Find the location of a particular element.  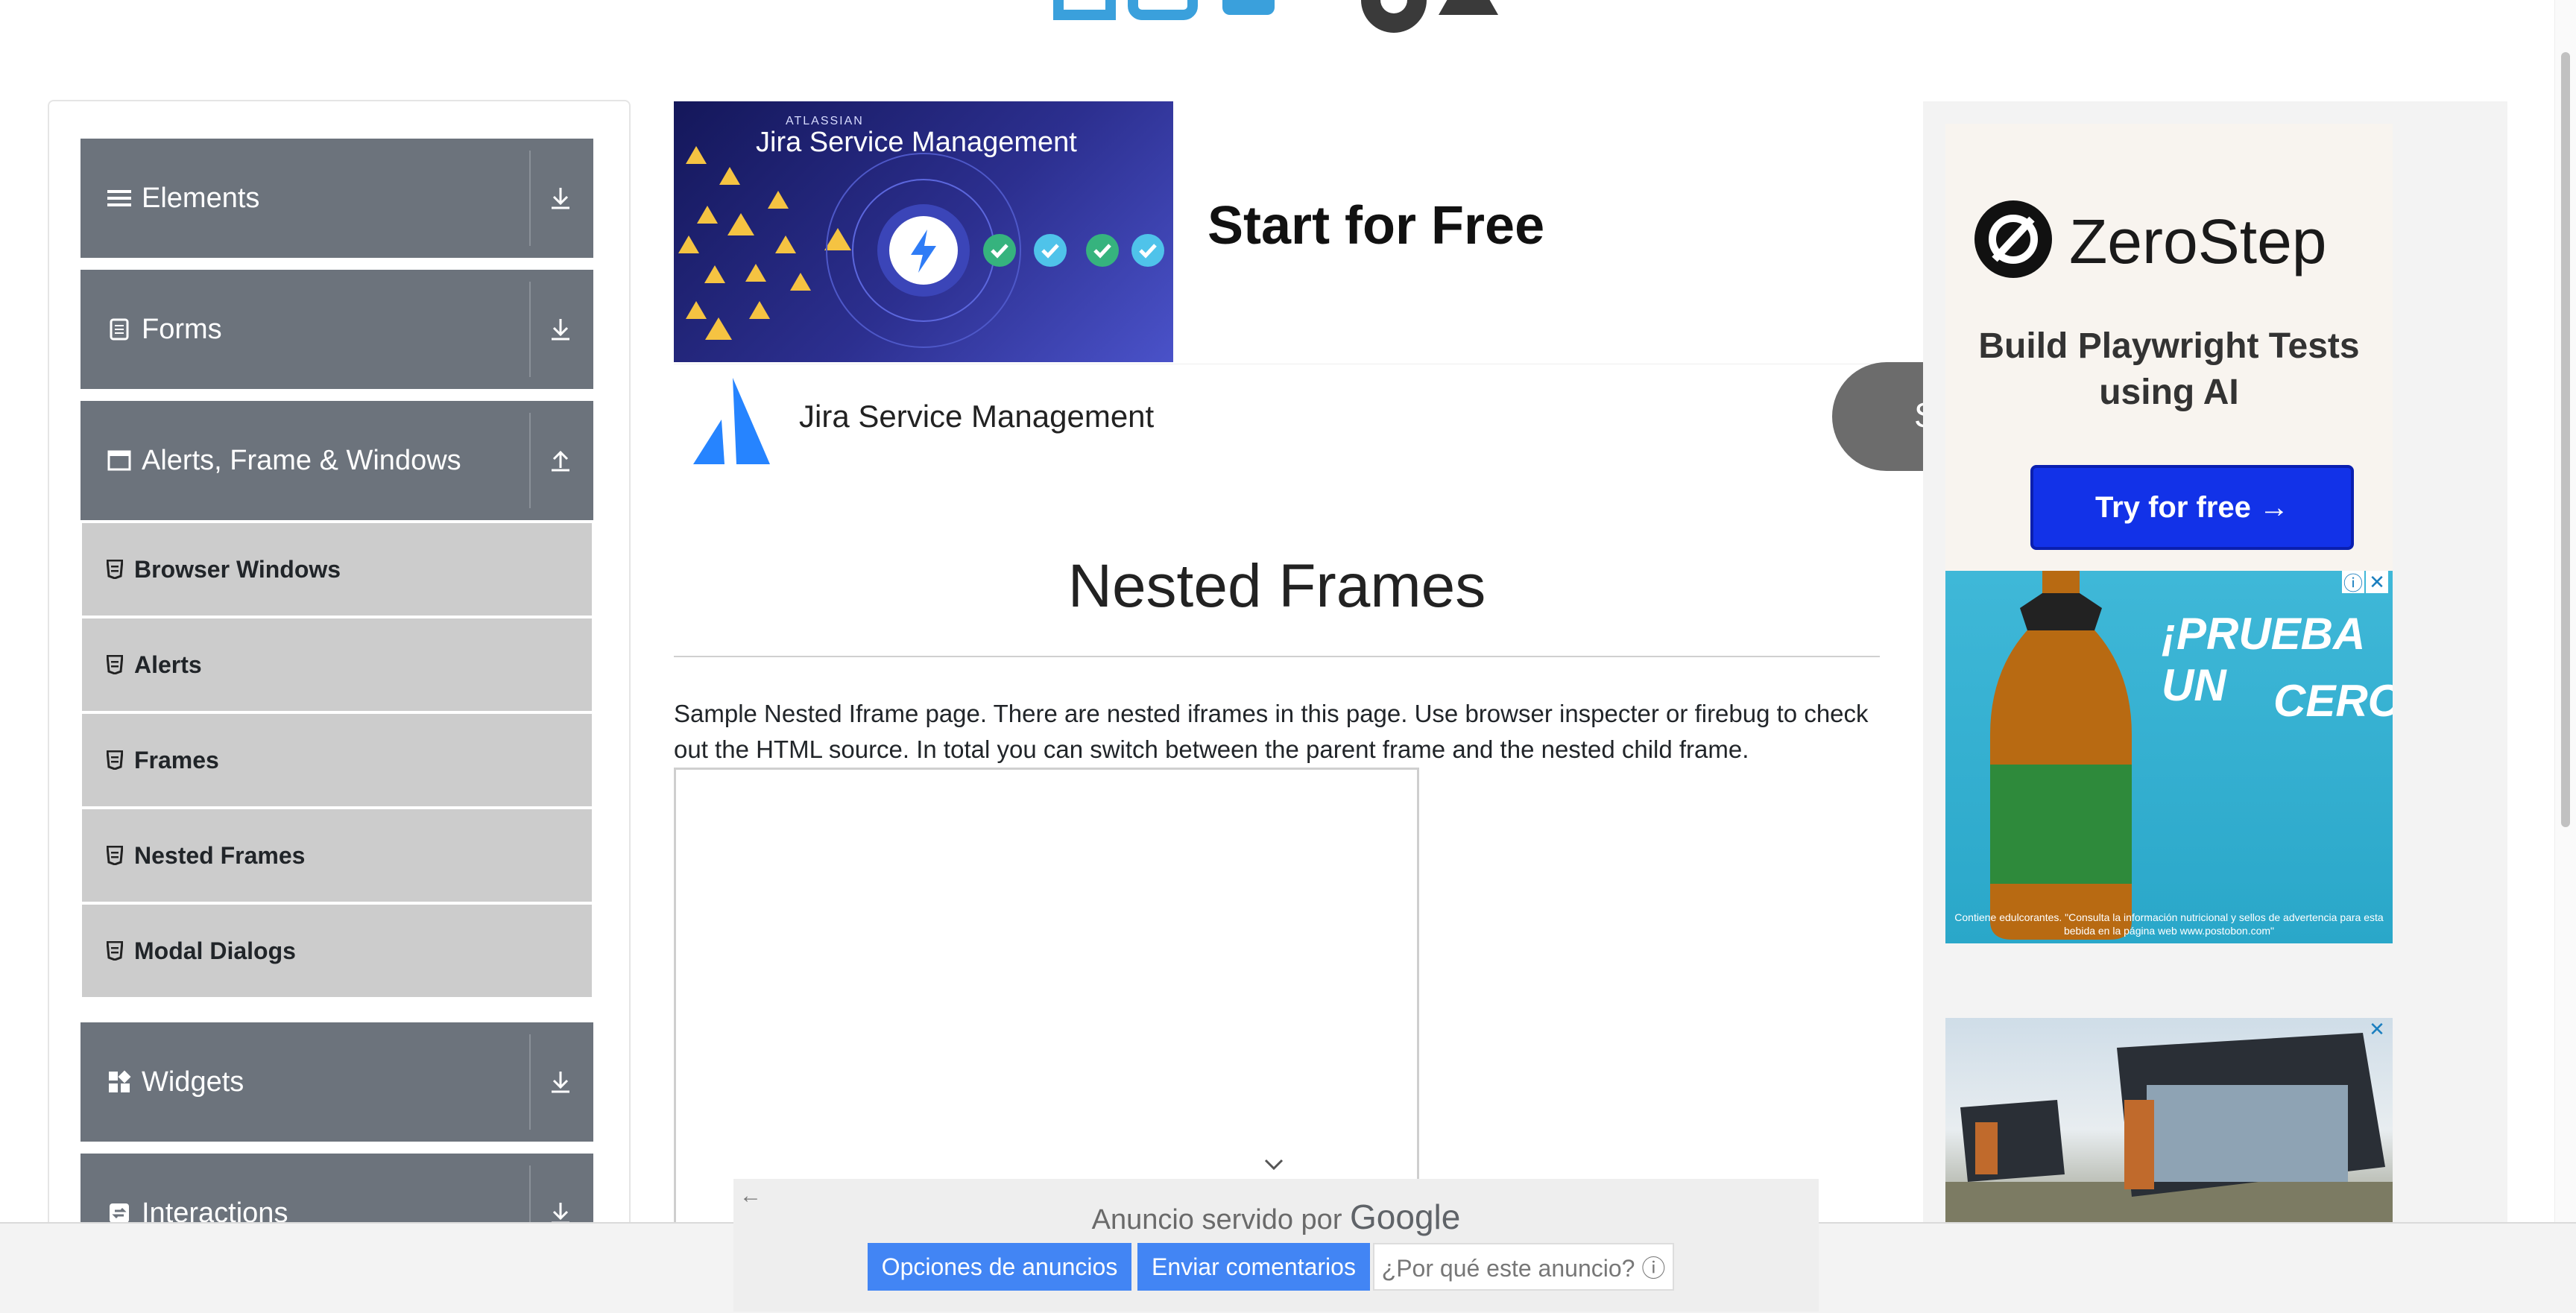

served-by-text: Anuncio servido por Google is located at coordinates (1276, 1217).